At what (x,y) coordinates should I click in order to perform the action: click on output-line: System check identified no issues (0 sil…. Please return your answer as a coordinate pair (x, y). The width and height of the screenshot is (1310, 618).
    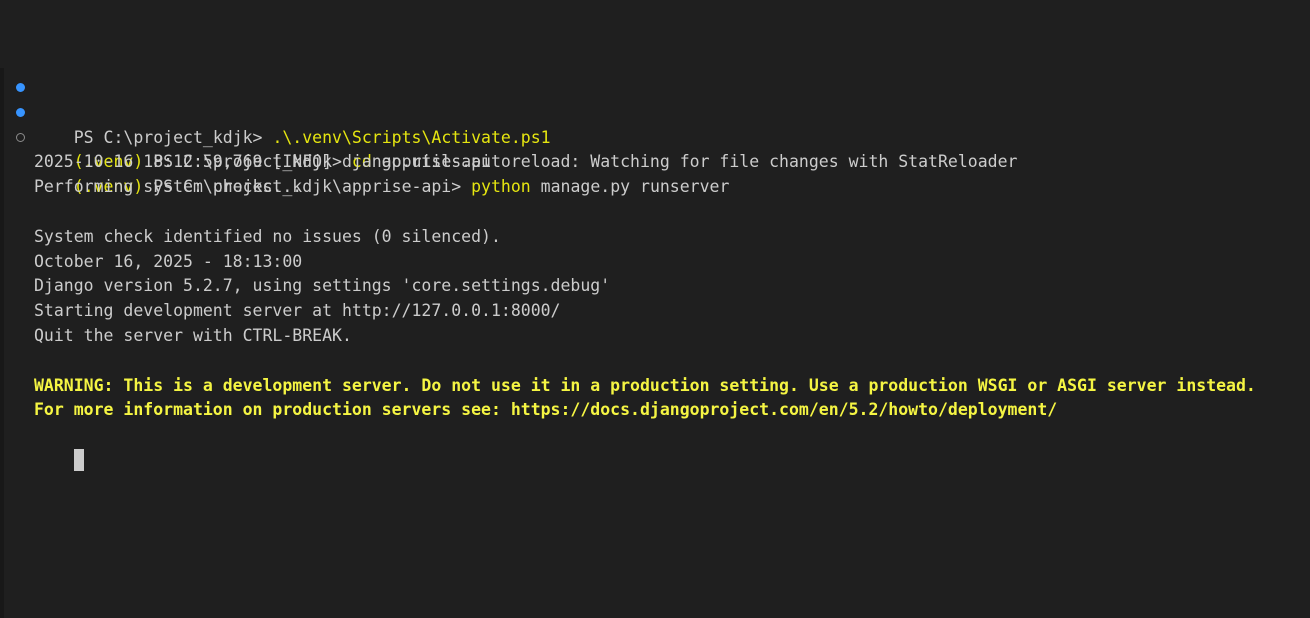
    Looking at the image, I should click on (267, 236).